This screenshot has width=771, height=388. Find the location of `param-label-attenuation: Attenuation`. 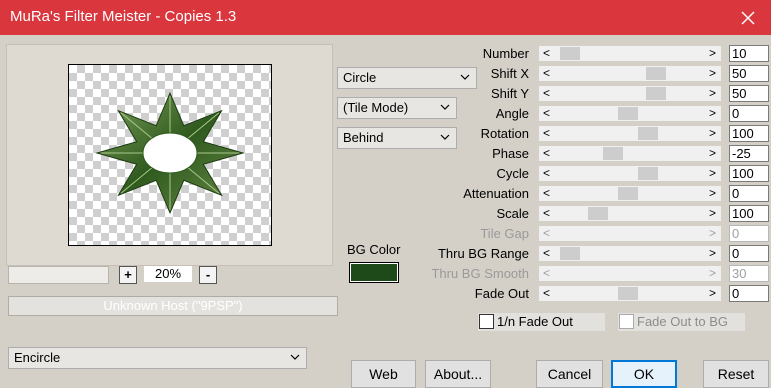

param-label-attenuation: Attenuation is located at coordinates (496, 193).